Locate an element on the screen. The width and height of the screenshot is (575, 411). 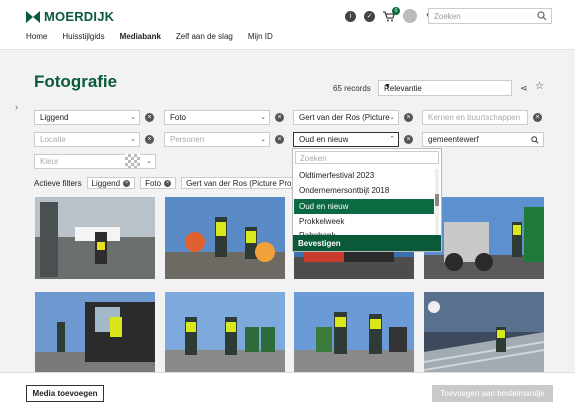
filter-orientation: Liggend ⌄ is located at coordinates (87, 117).